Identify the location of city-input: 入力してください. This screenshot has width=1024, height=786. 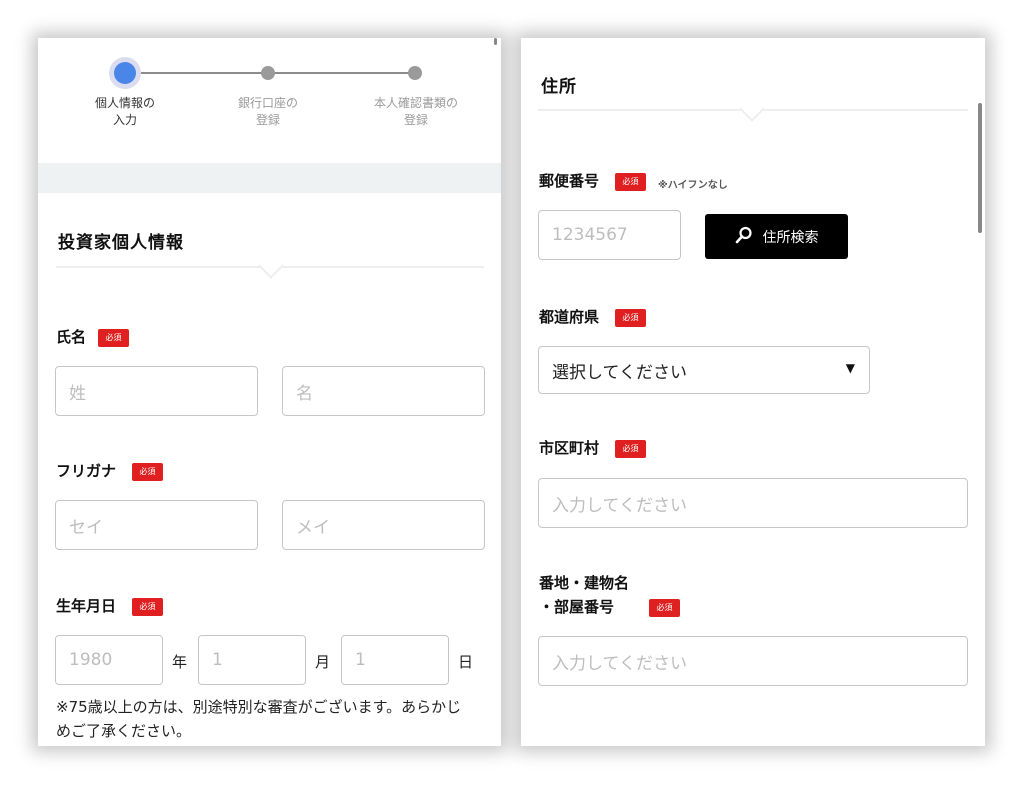
(753, 503).